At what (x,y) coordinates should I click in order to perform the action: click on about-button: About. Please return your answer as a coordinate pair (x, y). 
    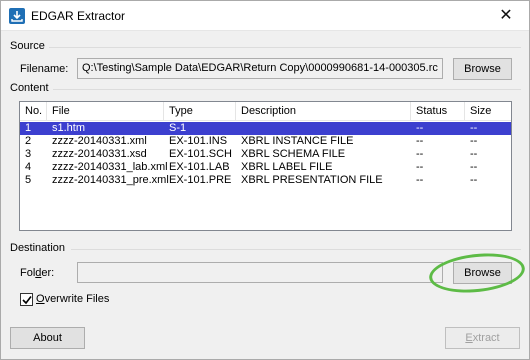
    Looking at the image, I should click on (47, 338).